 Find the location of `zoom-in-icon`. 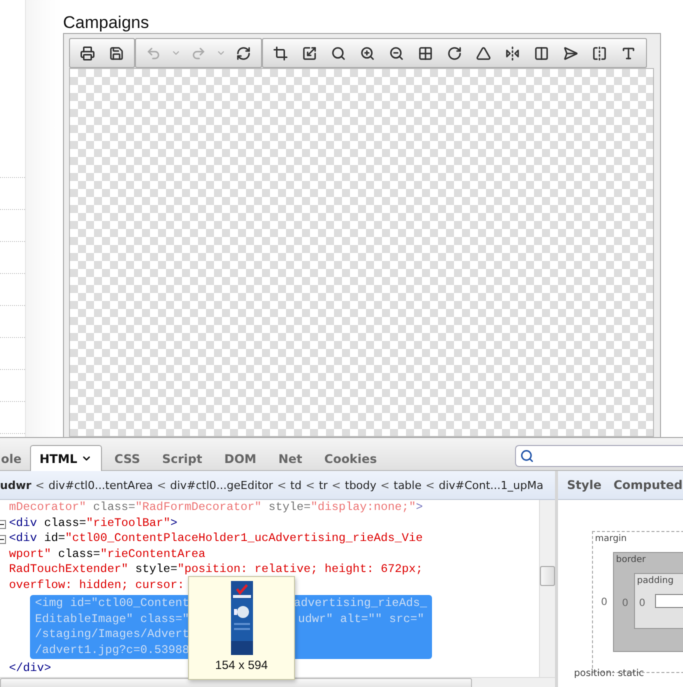

zoom-in-icon is located at coordinates (367, 53).